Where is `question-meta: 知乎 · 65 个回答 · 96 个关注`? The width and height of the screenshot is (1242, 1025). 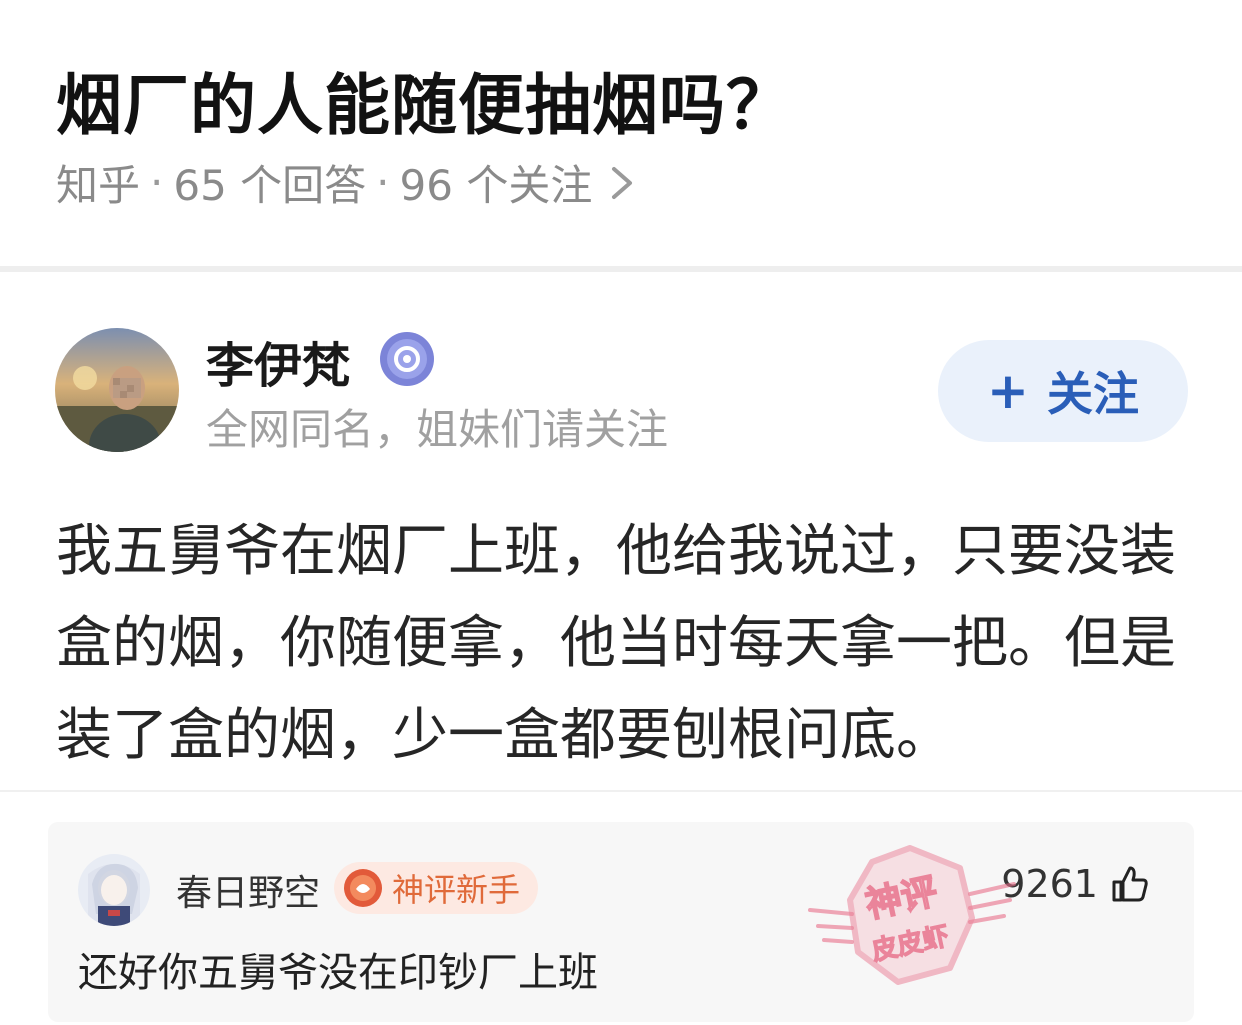
question-meta: 知乎 · 65 个回答 · 96 个关注 is located at coordinates (349, 182).